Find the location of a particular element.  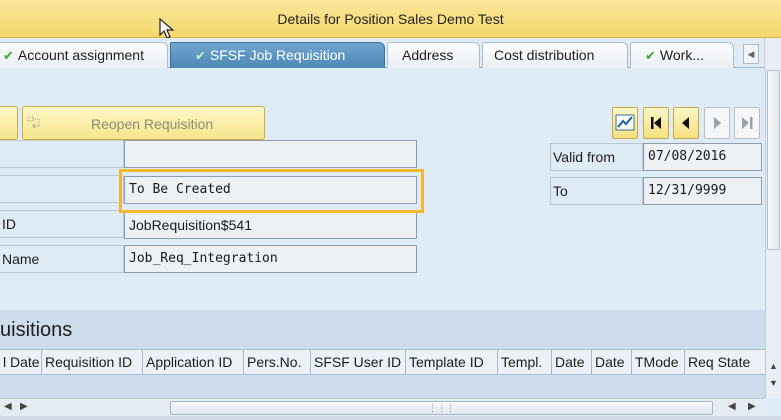

last-page-icon is located at coordinates (747, 123).